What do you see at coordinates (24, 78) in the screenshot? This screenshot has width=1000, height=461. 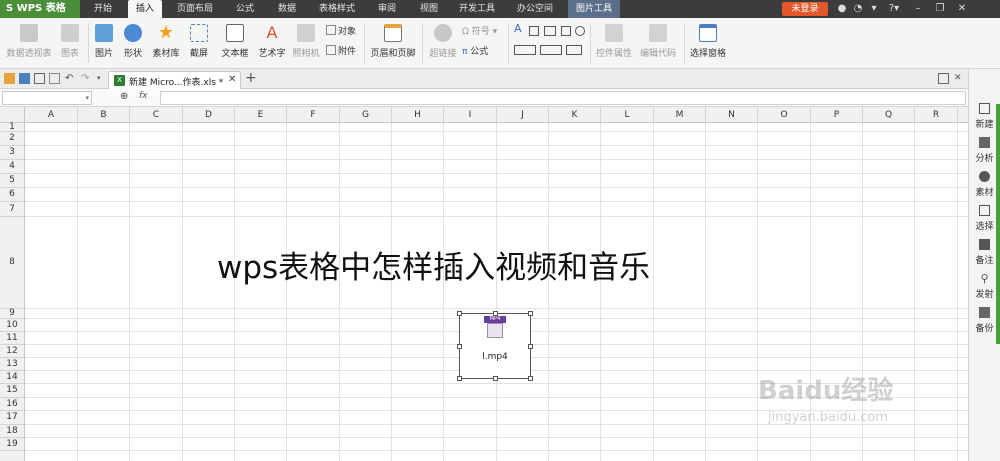 I see `save-icon` at bounding box center [24, 78].